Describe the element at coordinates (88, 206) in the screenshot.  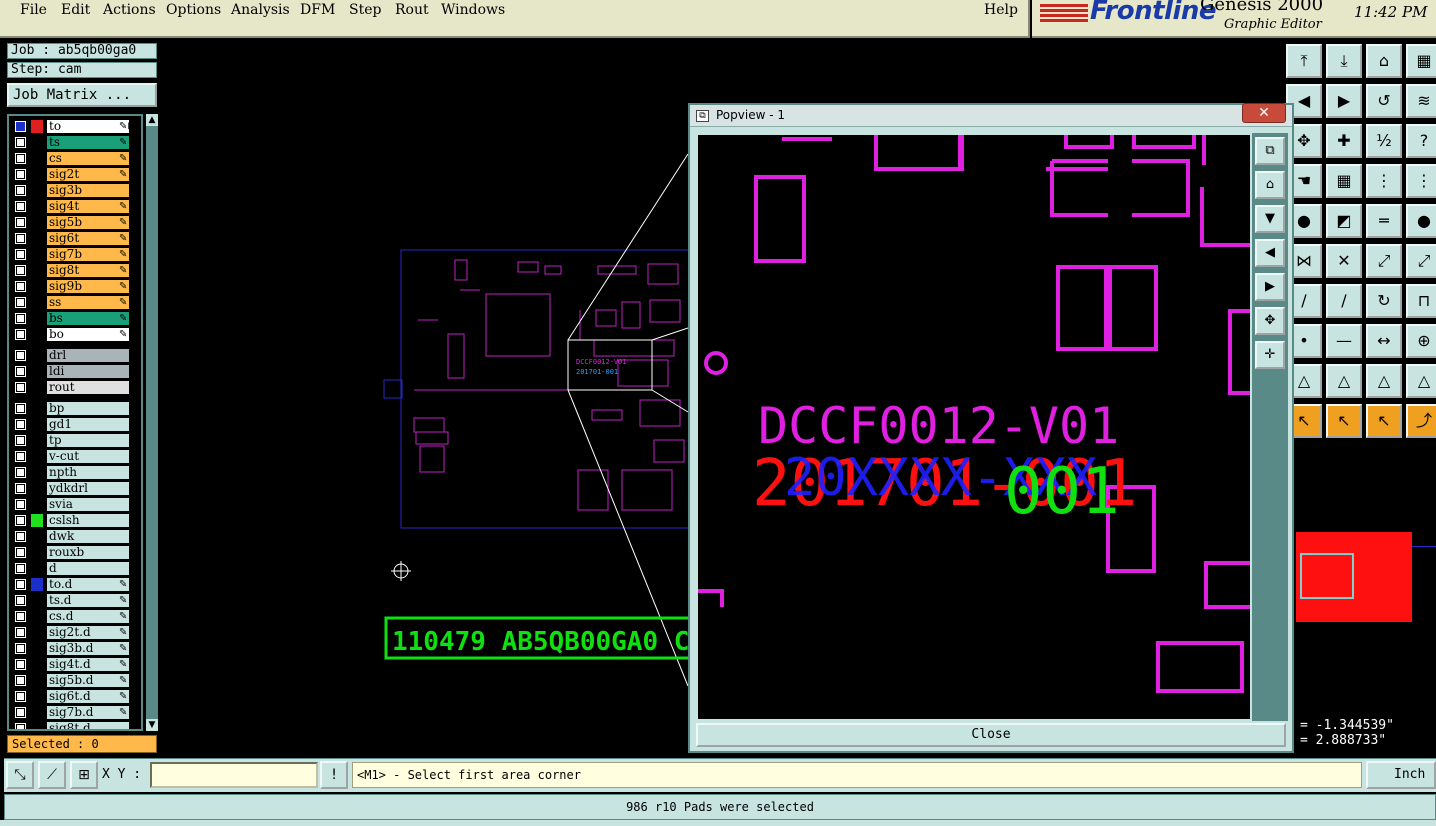
I see `layer-name: sig4t` at that location.